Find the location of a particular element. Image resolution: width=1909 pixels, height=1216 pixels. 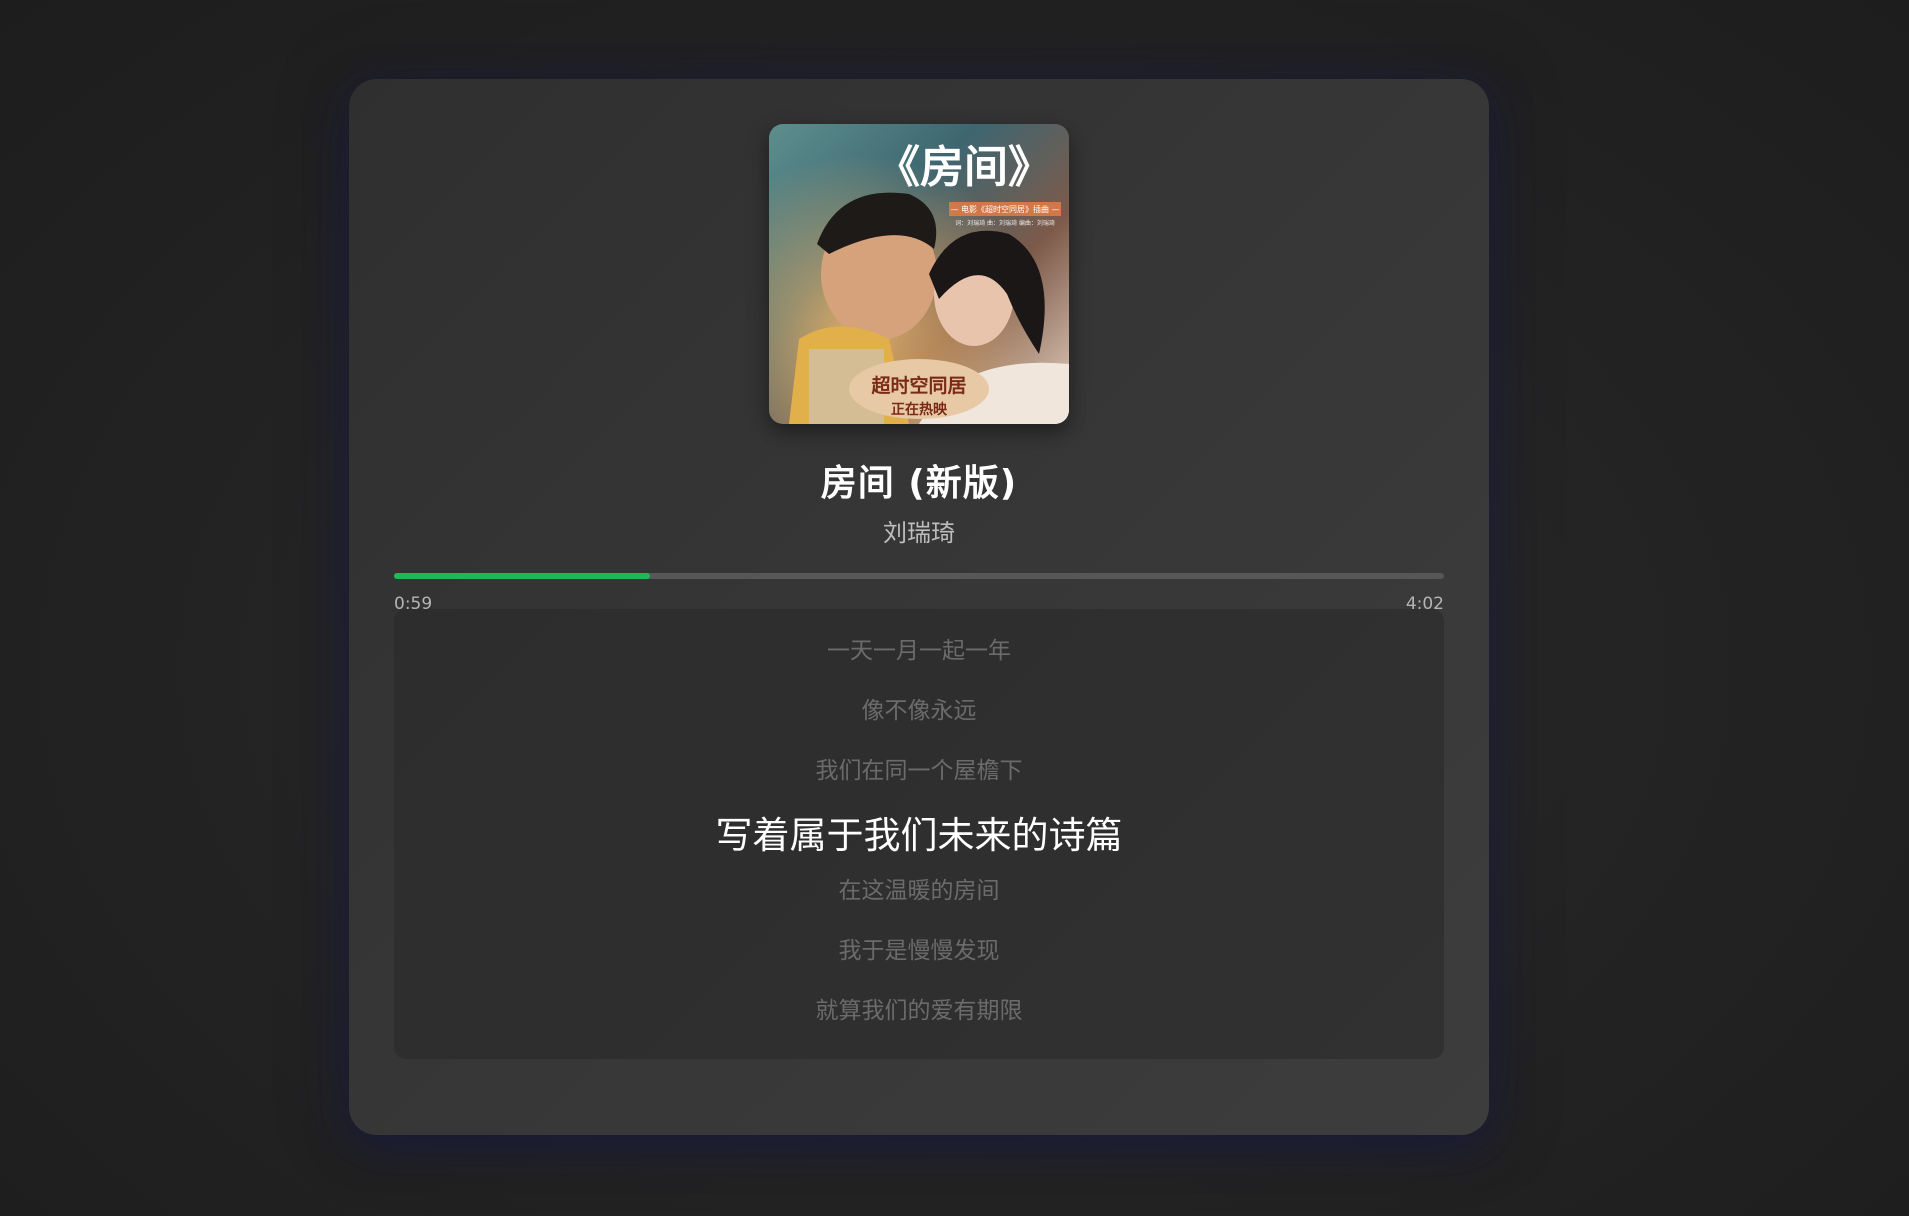

cover-movie-name: 超时空同居 is located at coordinates (918, 385).